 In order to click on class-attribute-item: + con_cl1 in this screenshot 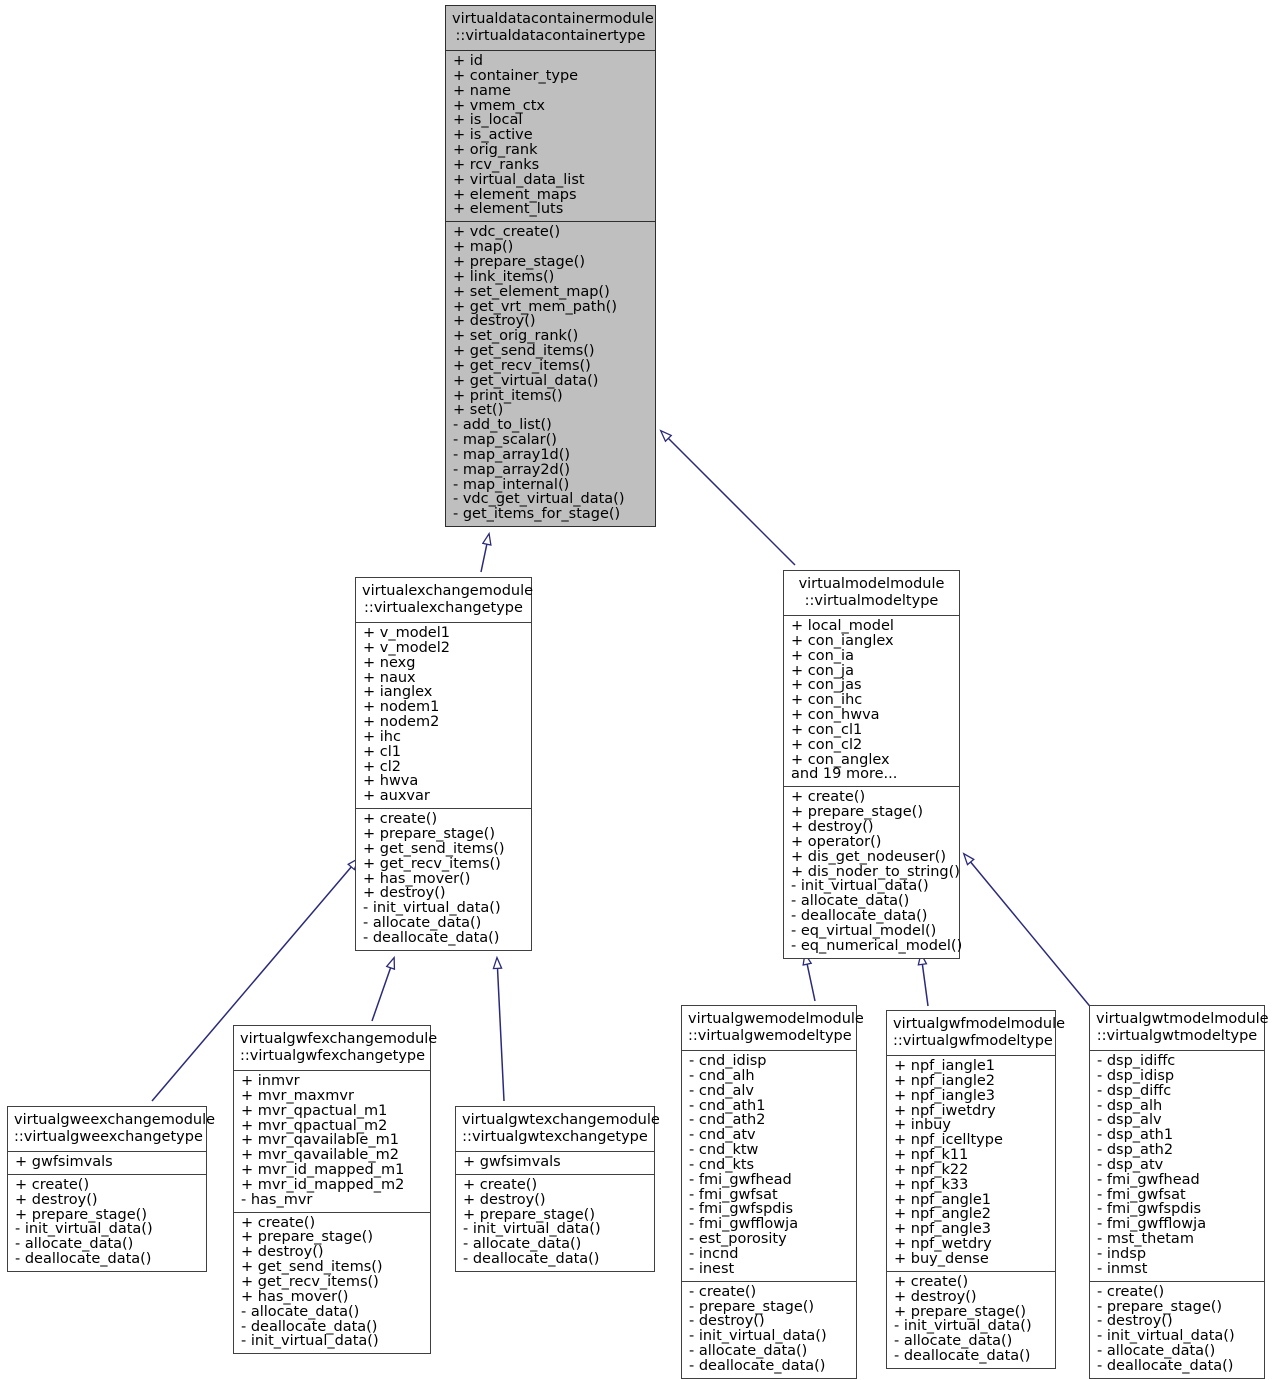, I will do `click(827, 729)`.